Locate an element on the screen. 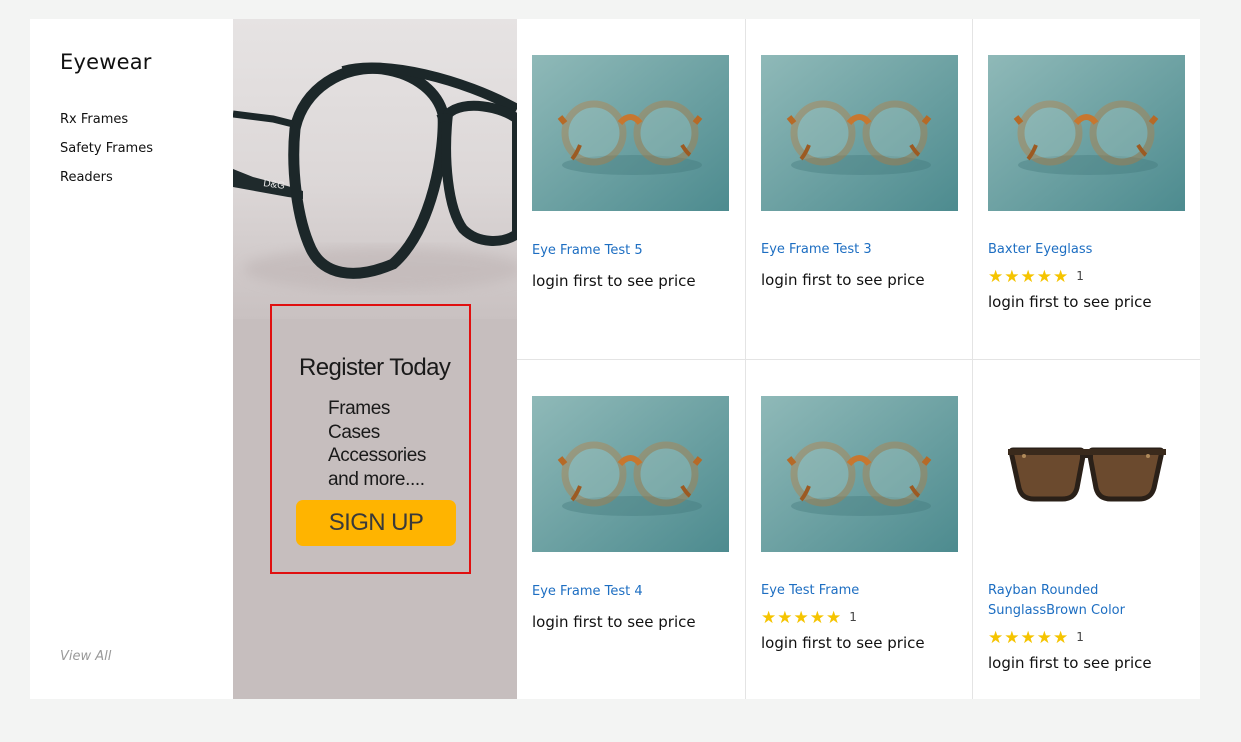  product-name-link: Baxter Eyeglass is located at coordinates (1083, 250).